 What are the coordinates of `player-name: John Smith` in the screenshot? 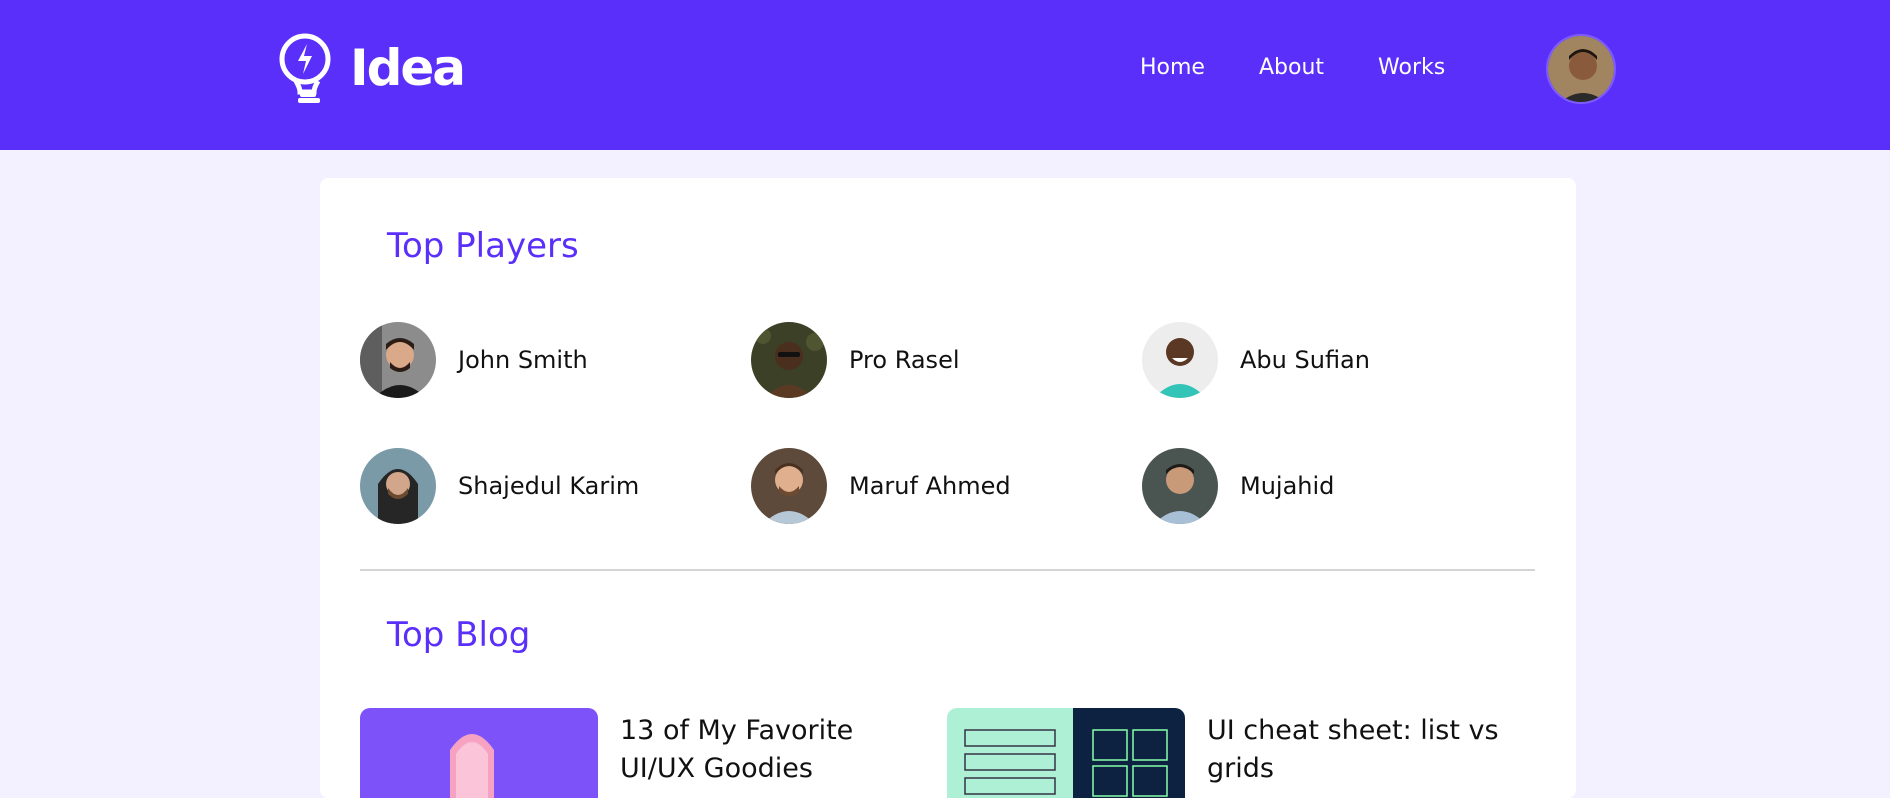 It's located at (523, 360).